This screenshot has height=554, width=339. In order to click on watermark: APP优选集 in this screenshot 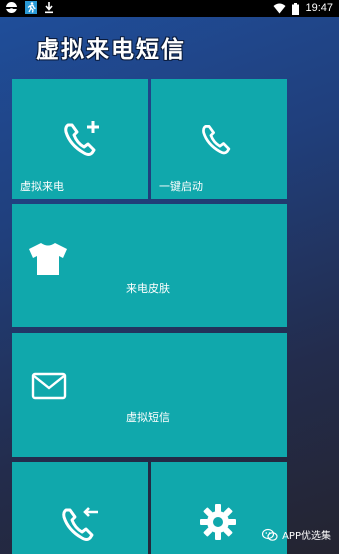, I will do `click(296, 534)`.